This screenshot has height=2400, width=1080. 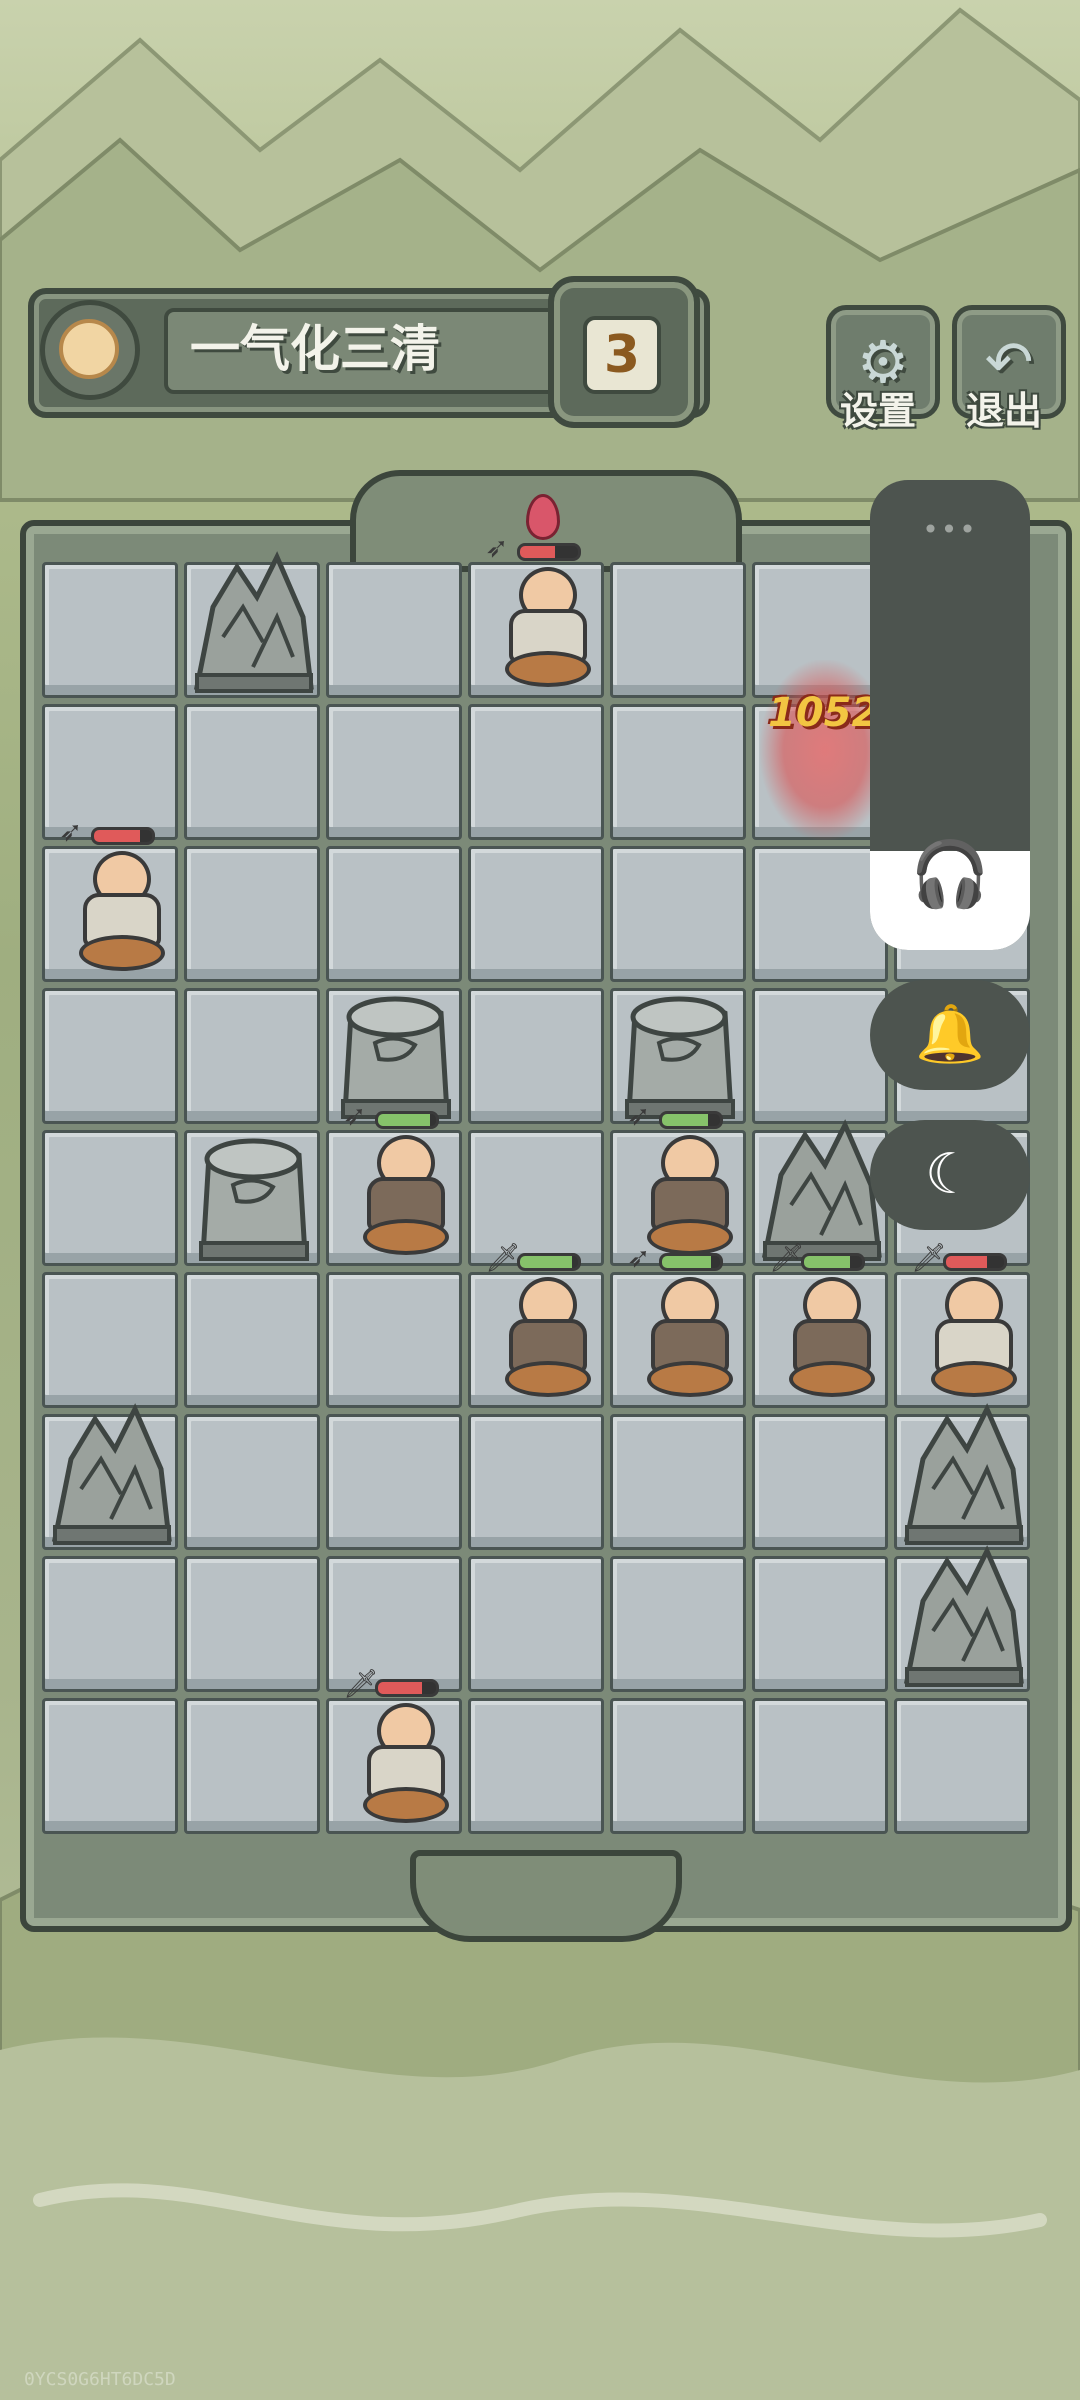 What do you see at coordinates (1003, 411) in the screenshot?
I see `exit-label: 退出` at bounding box center [1003, 411].